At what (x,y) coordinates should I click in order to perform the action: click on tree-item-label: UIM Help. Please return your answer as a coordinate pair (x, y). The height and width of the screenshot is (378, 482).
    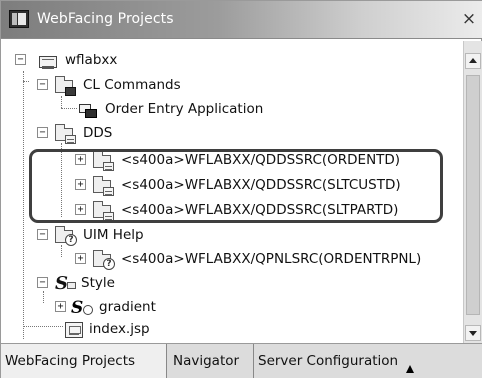
    Looking at the image, I should click on (113, 235).